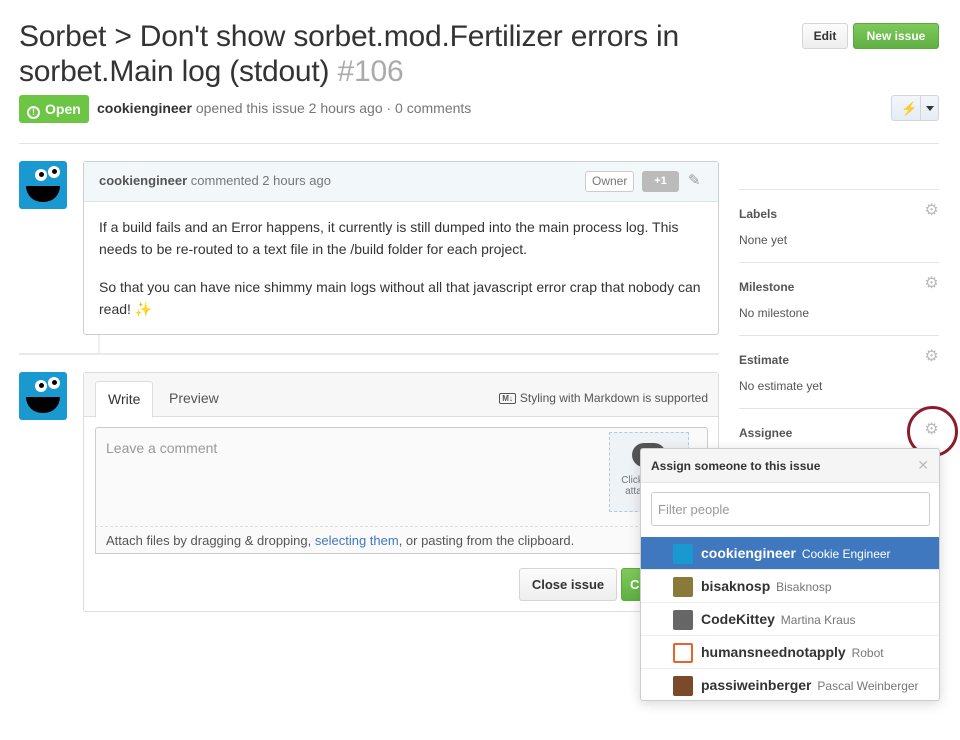 The height and width of the screenshot is (740, 960). Describe the element at coordinates (124, 399) in the screenshot. I see `tab-write: Write` at that location.